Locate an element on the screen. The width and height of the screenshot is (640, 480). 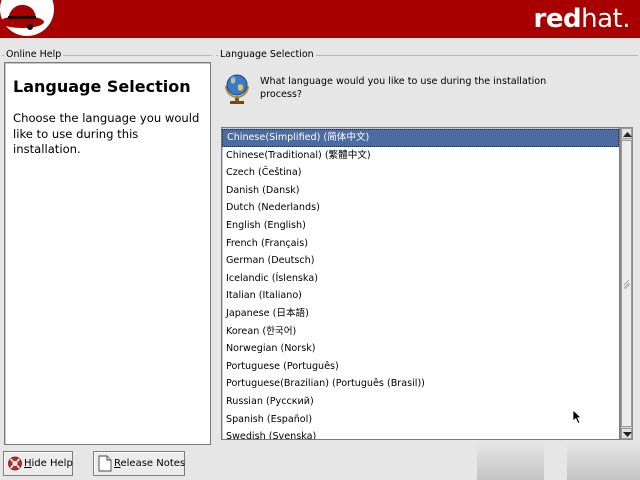
lifebuoy-icon is located at coordinates (15, 463).